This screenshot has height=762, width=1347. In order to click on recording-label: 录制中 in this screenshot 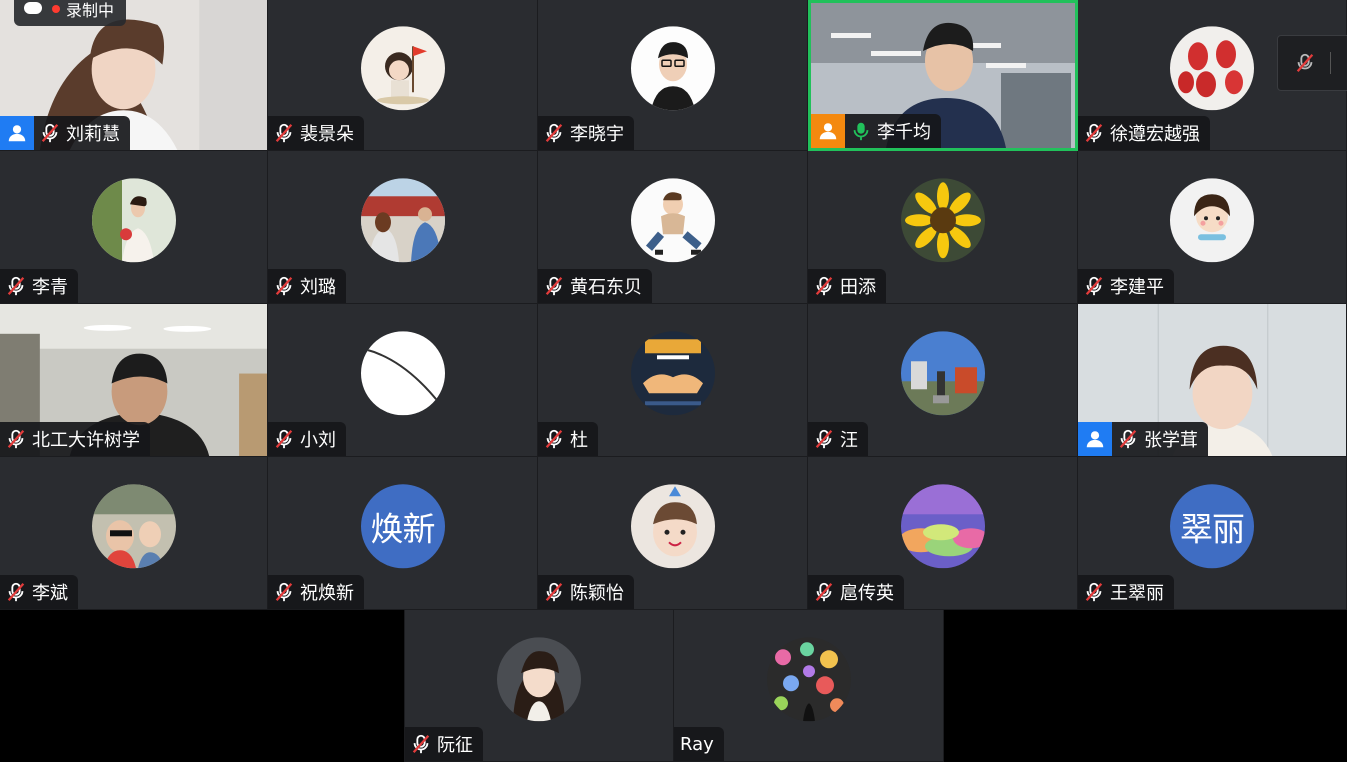, I will do `click(90, 10)`.